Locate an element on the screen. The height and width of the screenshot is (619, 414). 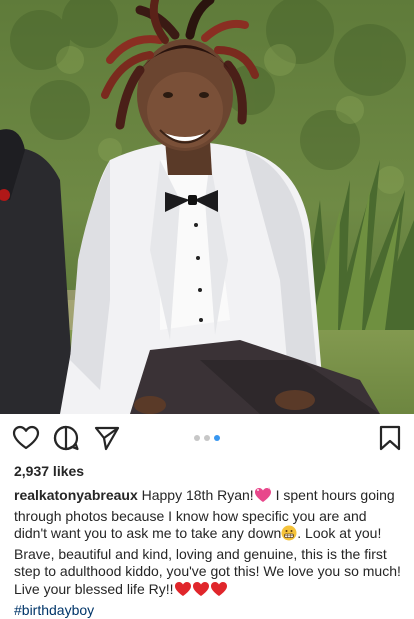
carousel-indicator is located at coordinates (207, 438).